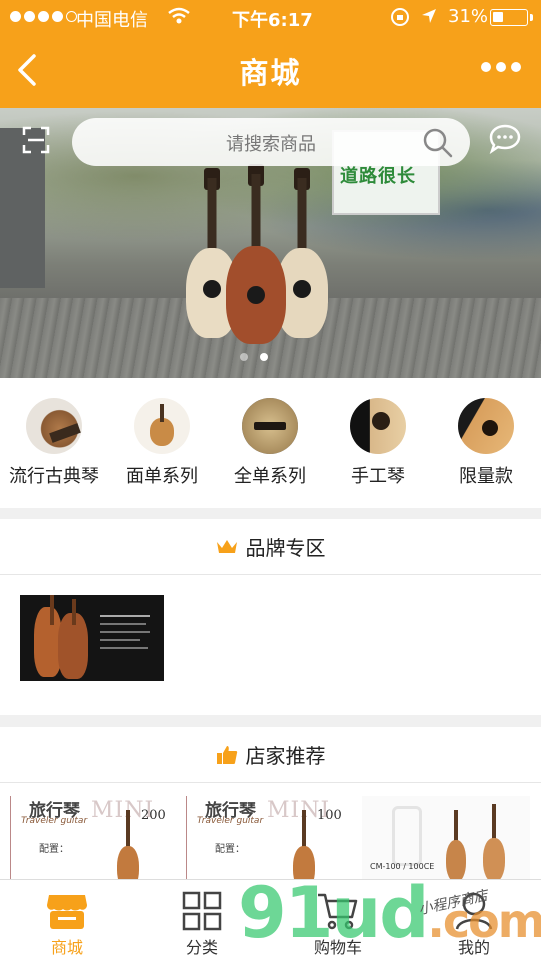  I want to click on bridge-thumb-icon, so click(270, 426).